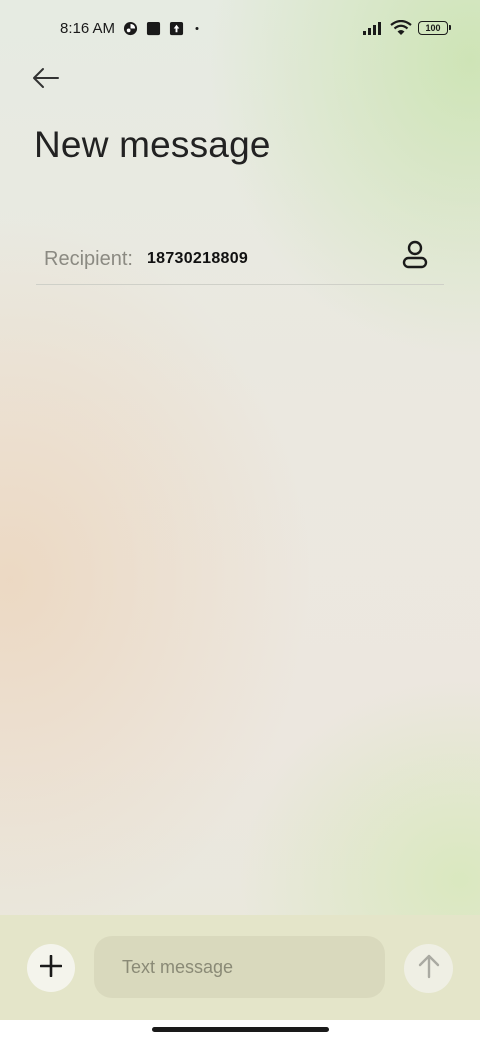  I want to click on plus-icon, so click(51, 968).